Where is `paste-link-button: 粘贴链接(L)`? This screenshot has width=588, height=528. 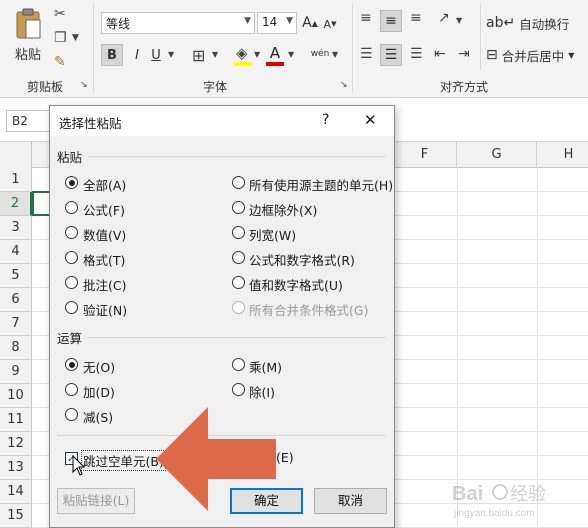 paste-link-button: 粘贴链接(L) is located at coordinates (96, 501).